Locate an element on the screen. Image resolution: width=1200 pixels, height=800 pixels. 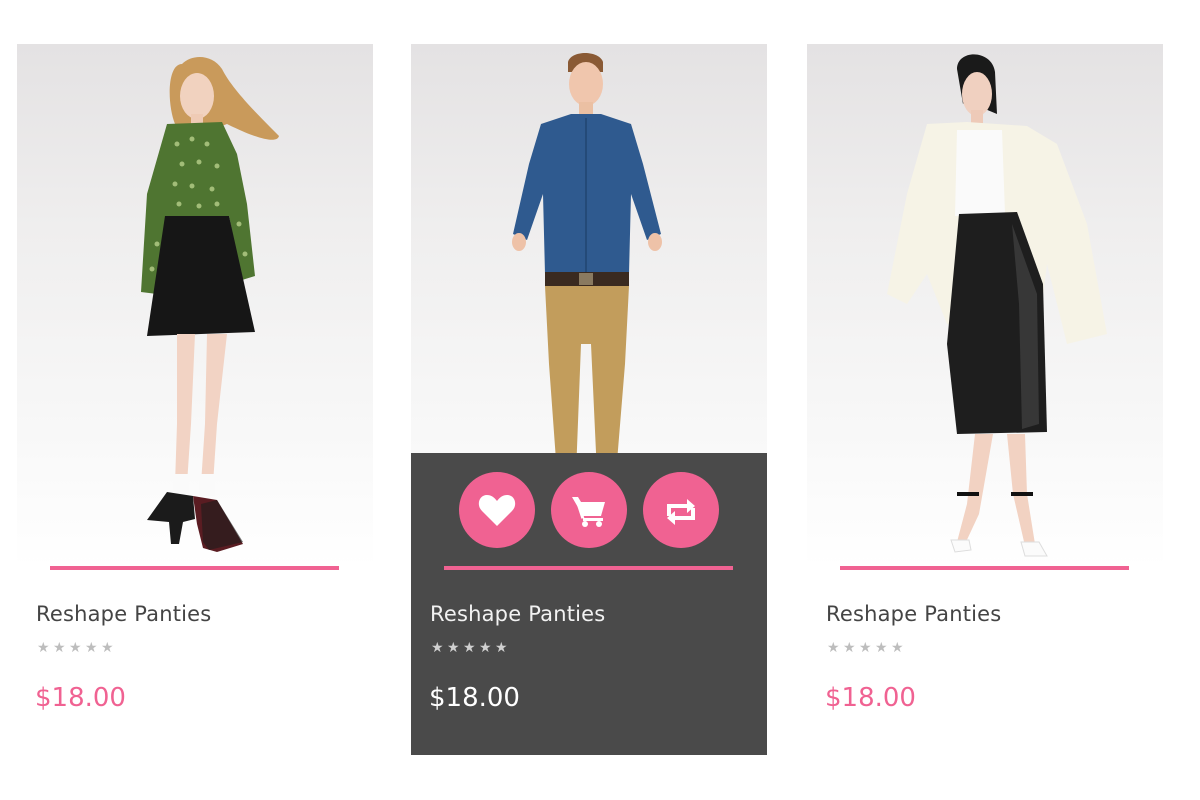
accent-underline is located at coordinates (588, 568).